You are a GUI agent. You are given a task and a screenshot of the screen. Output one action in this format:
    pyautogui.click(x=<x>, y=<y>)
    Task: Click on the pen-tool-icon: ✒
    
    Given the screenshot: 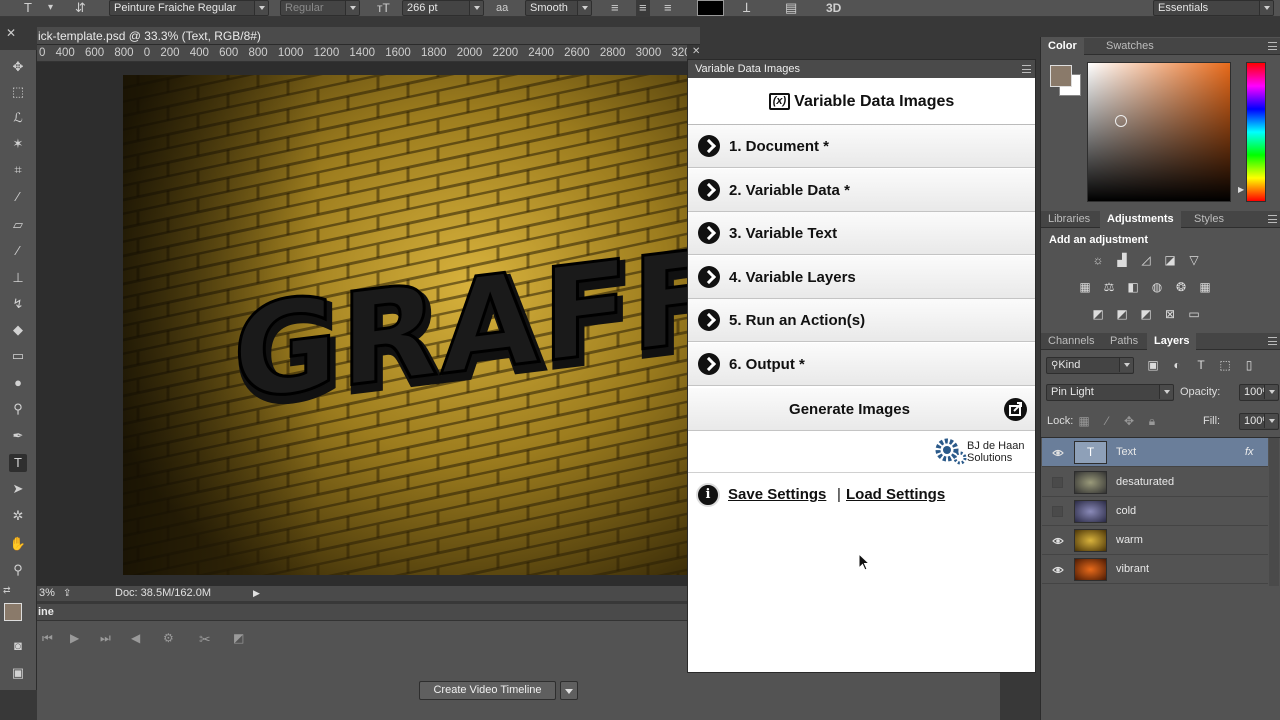 What is the action you would take?
    pyautogui.click(x=18, y=436)
    